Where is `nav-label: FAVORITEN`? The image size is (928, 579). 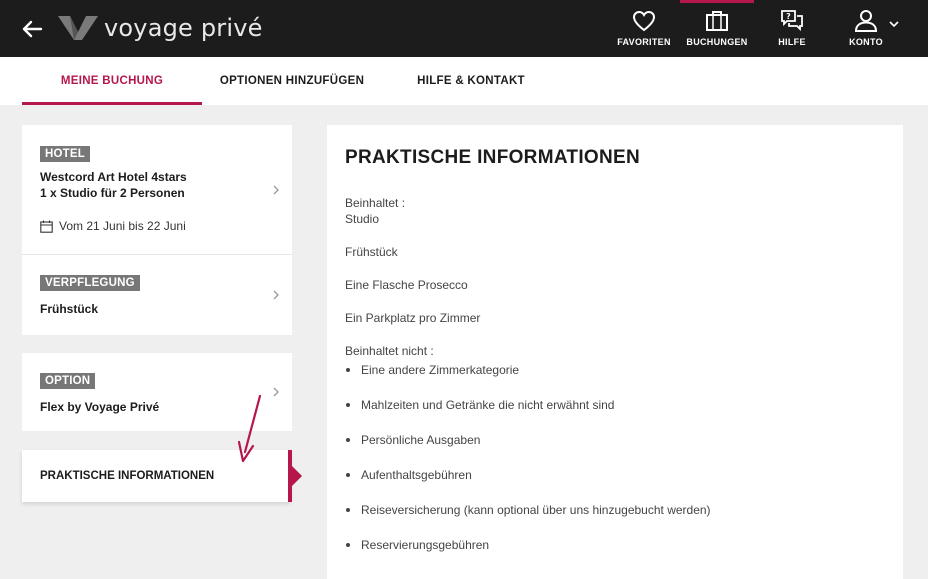 nav-label: FAVORITEN is located at coordinates (644, 42).